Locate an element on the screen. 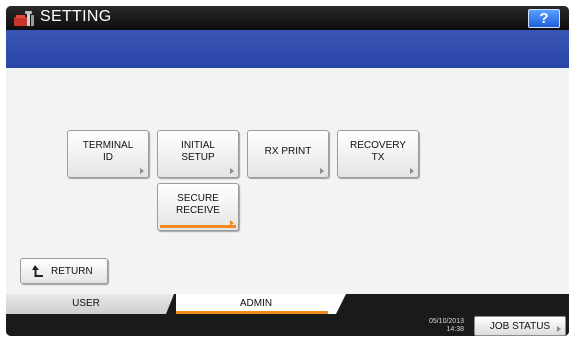 The width and height of the screenshot is (575, 342). date-time: 05/10/2013 14:38 is located at coordinates (434, 326).